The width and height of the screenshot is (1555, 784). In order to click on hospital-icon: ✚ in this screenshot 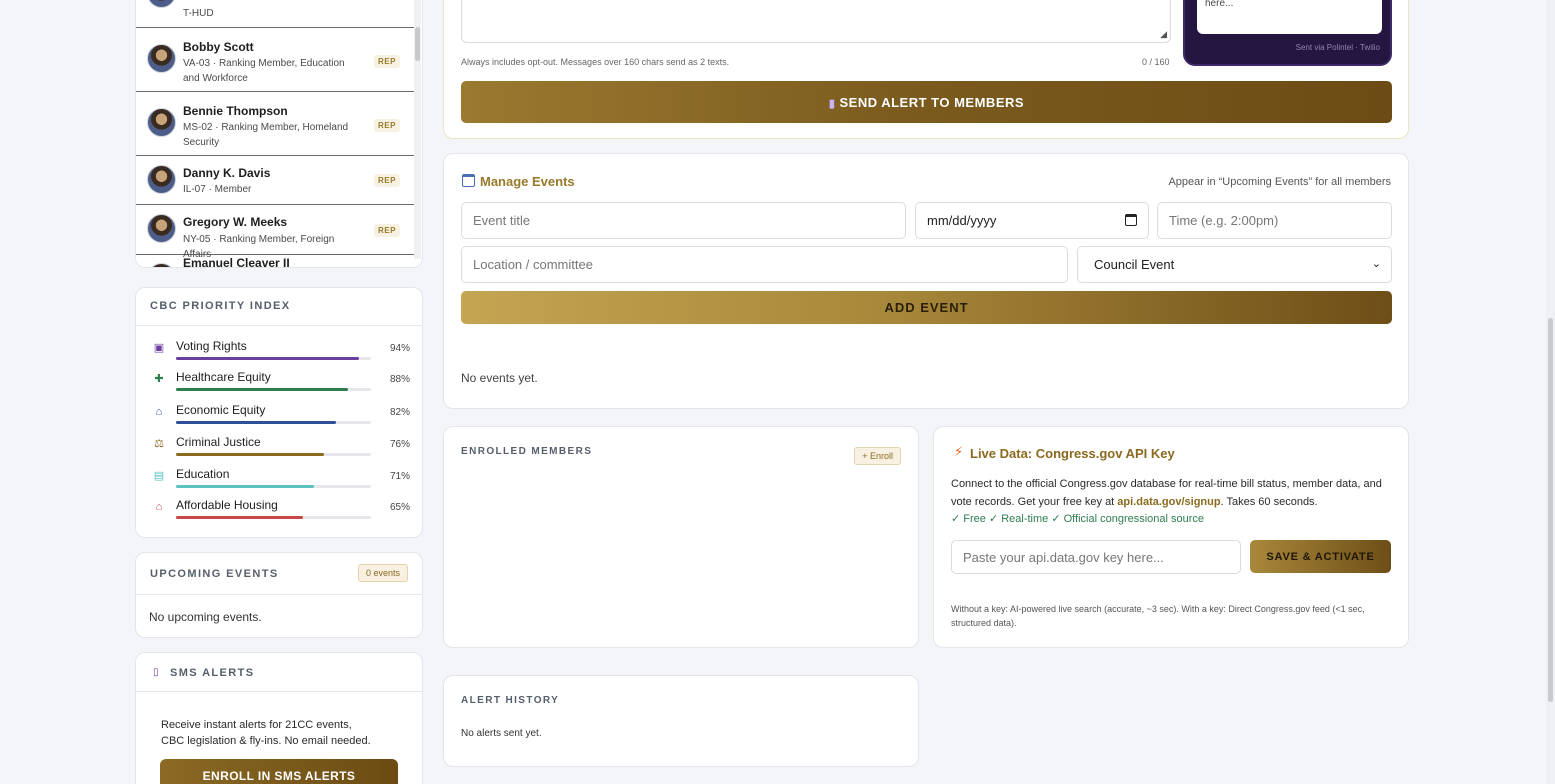, I will do `click(159, 379)`.